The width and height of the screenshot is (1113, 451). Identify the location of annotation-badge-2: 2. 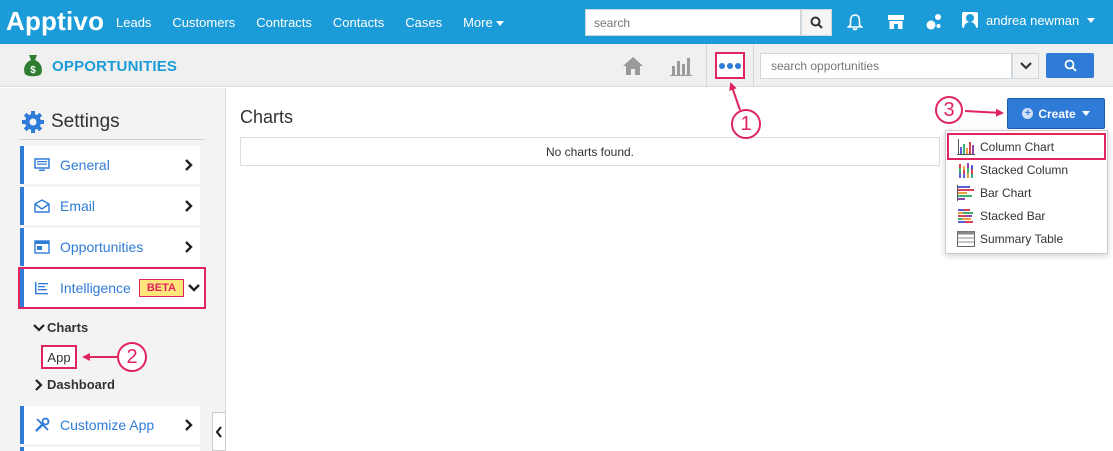
(132, 357).